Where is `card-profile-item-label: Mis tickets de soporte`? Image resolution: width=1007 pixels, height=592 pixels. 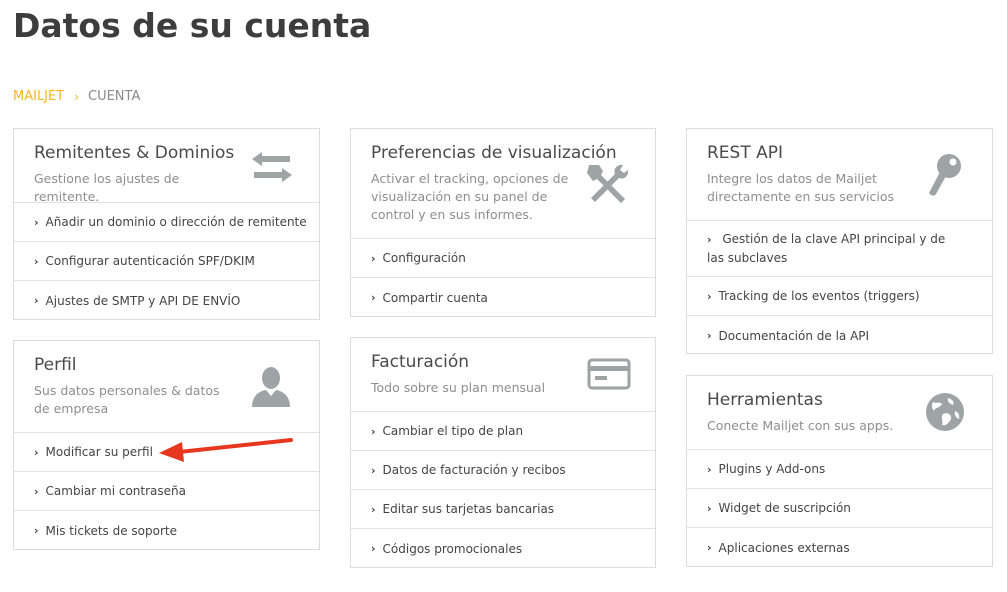 card-profile-item-label: Mis tickets de soporte is located at coordinates (111, 530).